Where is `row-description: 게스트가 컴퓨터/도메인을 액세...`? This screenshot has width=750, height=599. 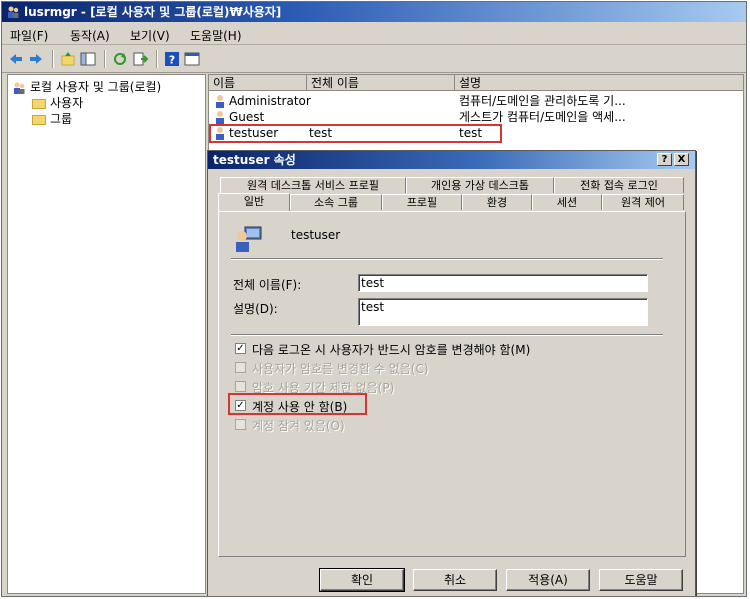
row-description: 게스트가 컴퓨터/도메인을 액세... is located at coordinates (542, 117).